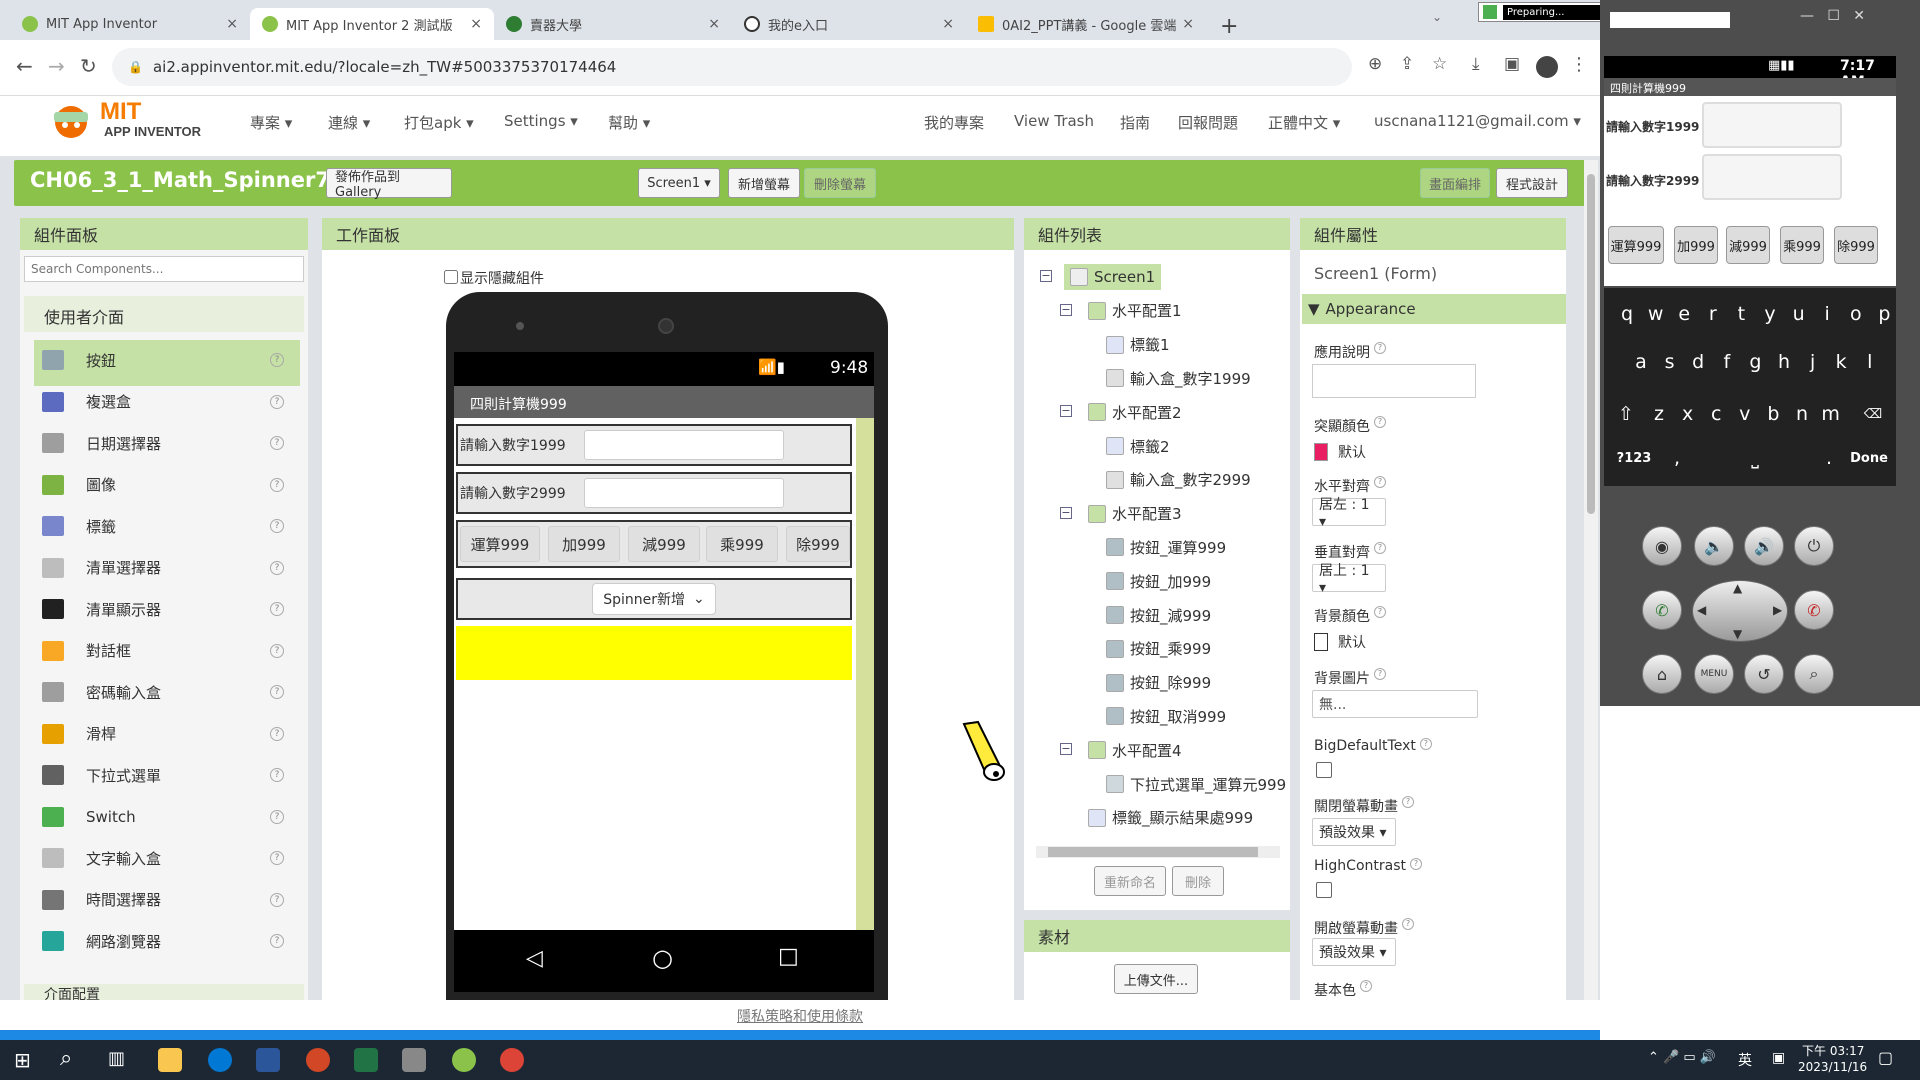 This screenshot has height=1080, width=1920. What do you see at coordinates (500, 544) in the screenshot?
I see `button-calculate: 運算999` at bounding box center [500, 544].